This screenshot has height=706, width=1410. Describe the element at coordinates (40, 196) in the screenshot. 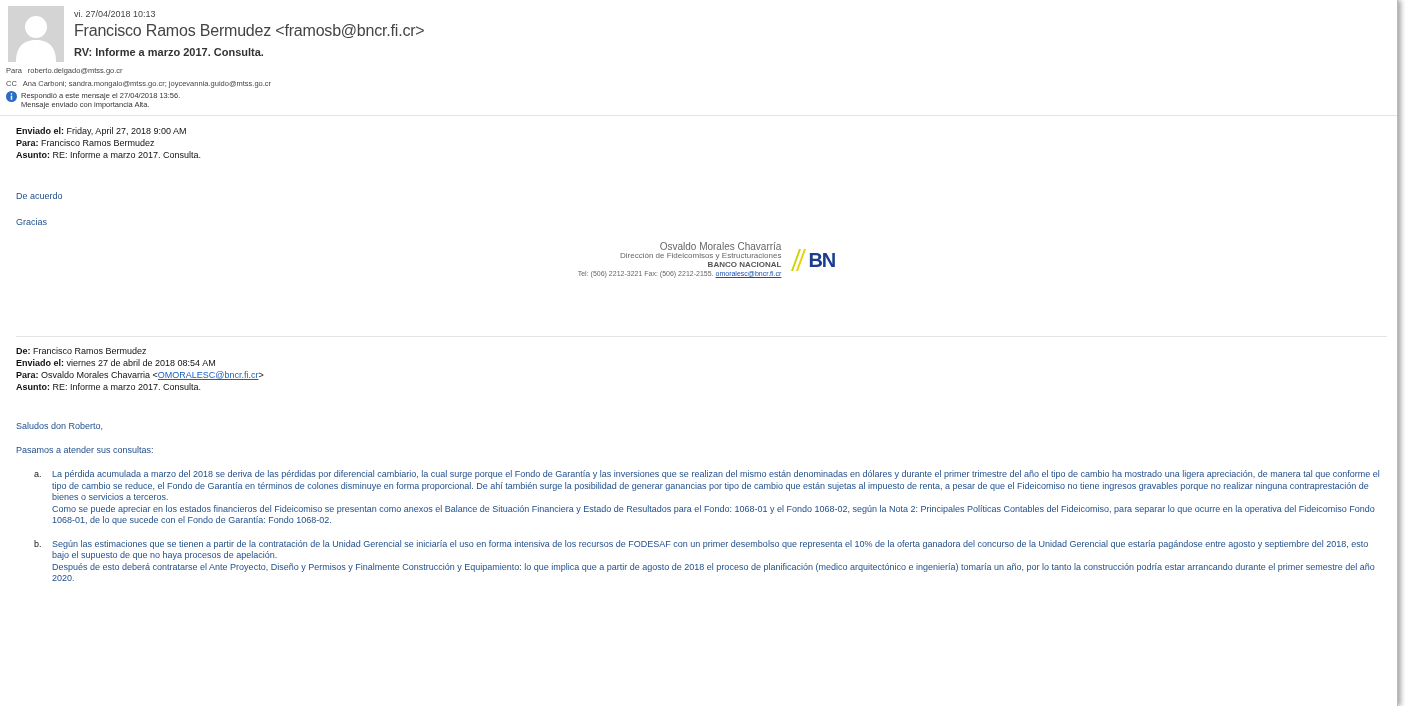

I see `message-text: De acuerdo` at that location.